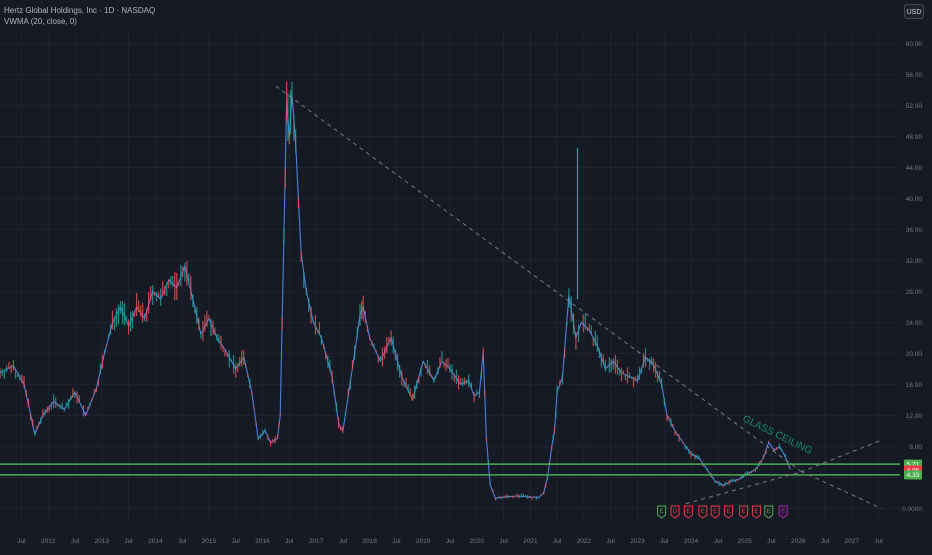 This screenshot has width=932, height=555. What do you see at coordinates (262, 541) in the screenshot?
I see `x-tick-label: 2016` at bounding box center [262, 541].